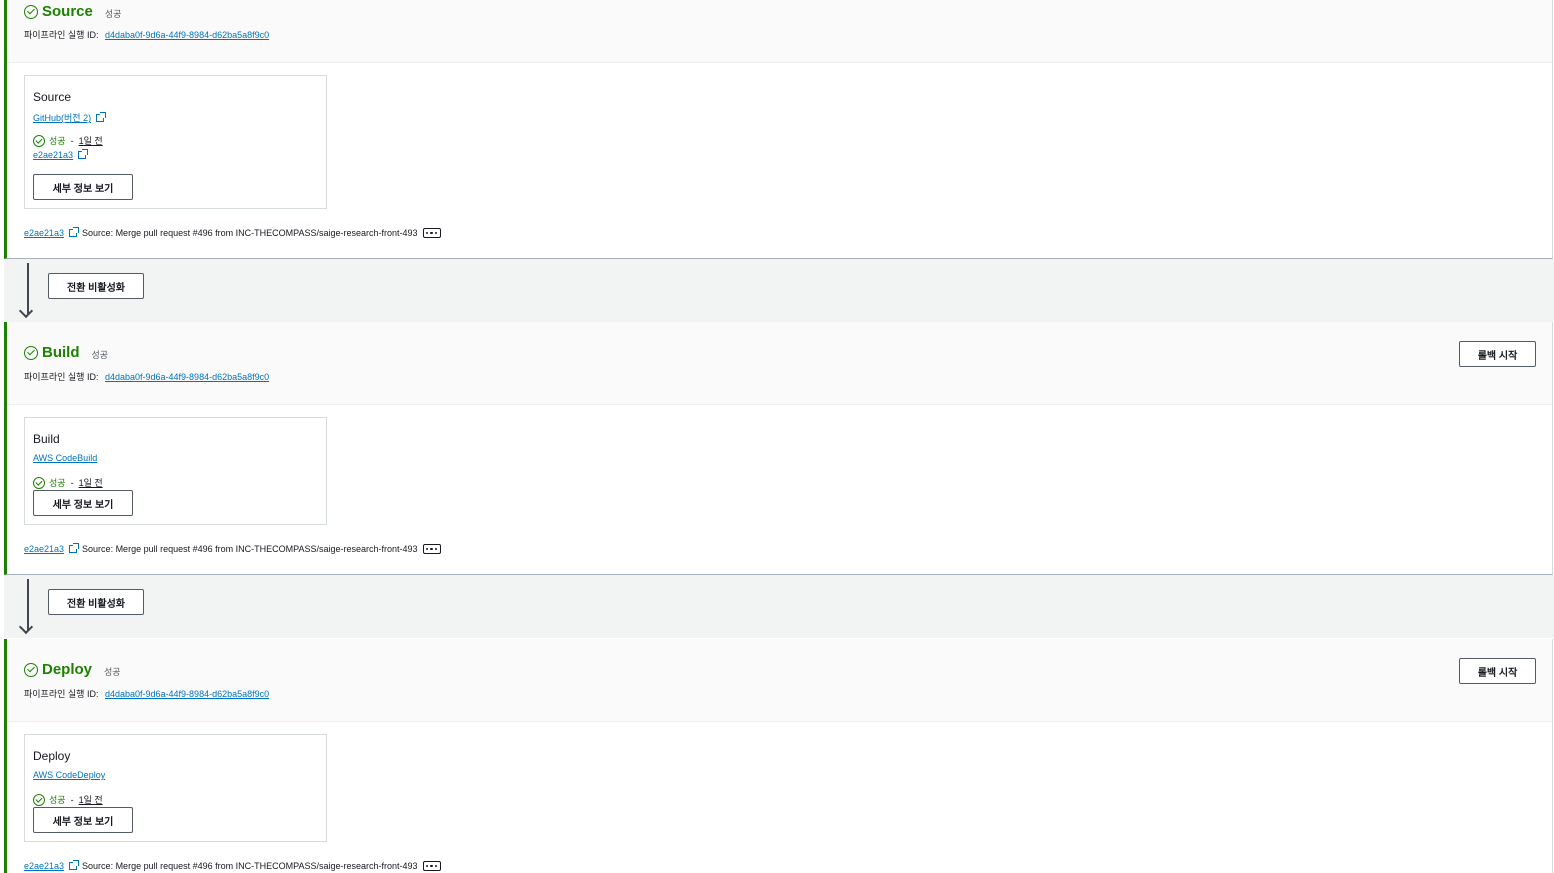  Describe the element at coordinates (67, 669) in the screenshot. I see `stage-name: Deploy` at that location.